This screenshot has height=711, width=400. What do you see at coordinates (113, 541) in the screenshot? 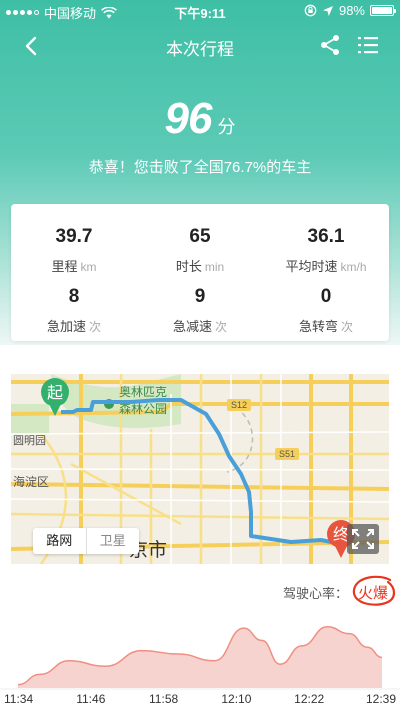
I see `map-mode-satellite: 卫星` at bounding box center [113, 541].